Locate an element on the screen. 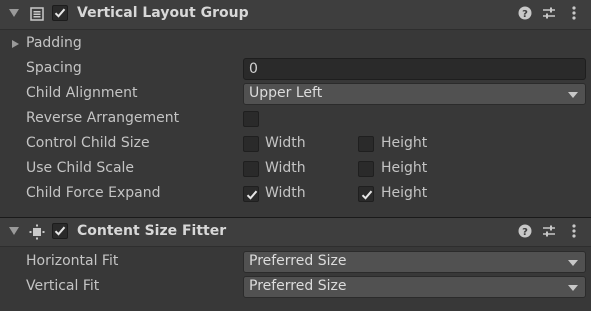 The height and width of the screenshot is (311, 591). spacing-input: 0 is located at coordinates (414, 69).